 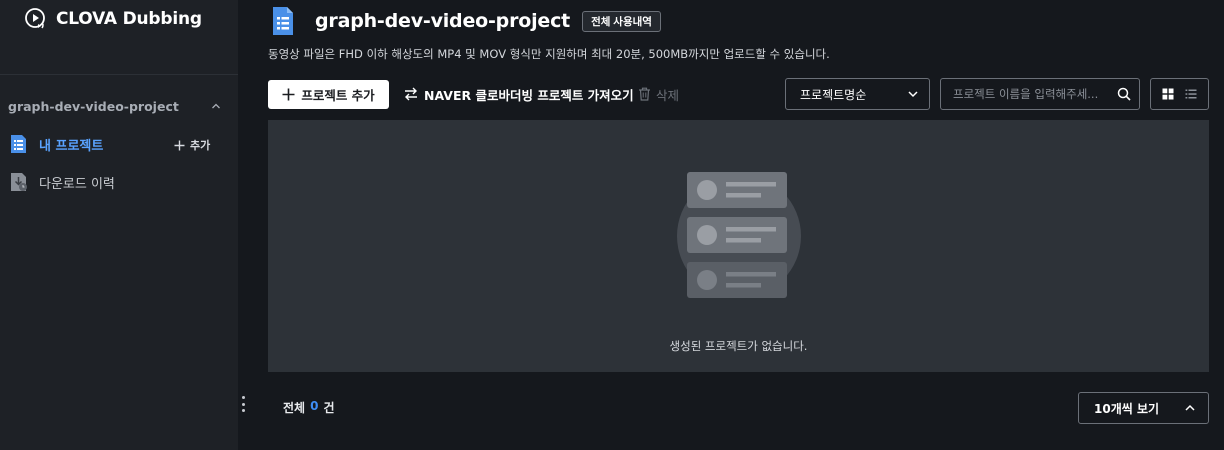 I want to click on sidebar-divider, so click(x=119, y=74).